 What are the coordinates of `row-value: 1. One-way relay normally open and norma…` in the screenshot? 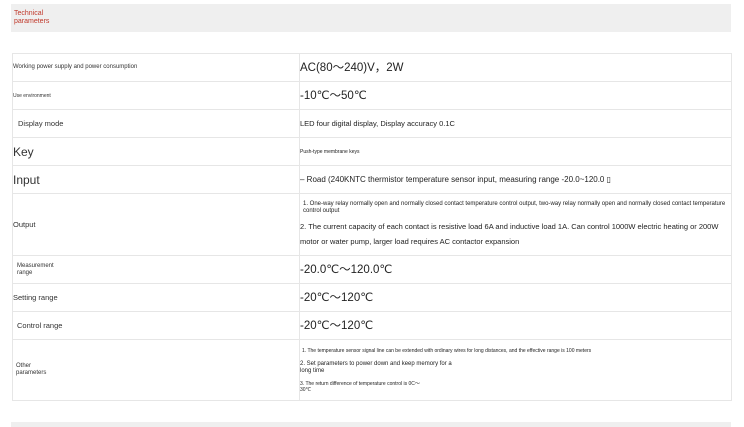 It's located at (515, 224).